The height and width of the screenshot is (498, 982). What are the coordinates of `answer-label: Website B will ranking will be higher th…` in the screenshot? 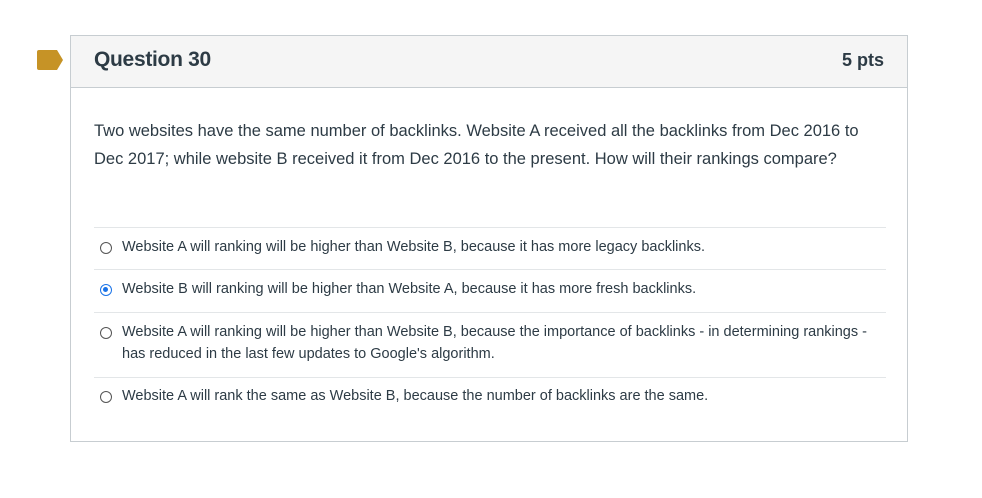 It's located at (409, 289).